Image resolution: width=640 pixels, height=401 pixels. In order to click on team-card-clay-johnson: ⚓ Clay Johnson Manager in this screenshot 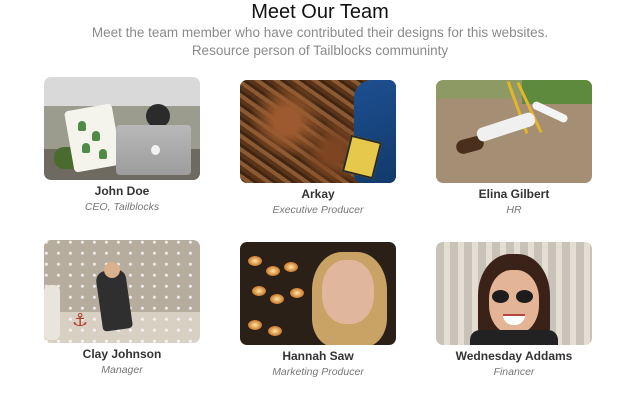, I will do `click(122, 308)`.